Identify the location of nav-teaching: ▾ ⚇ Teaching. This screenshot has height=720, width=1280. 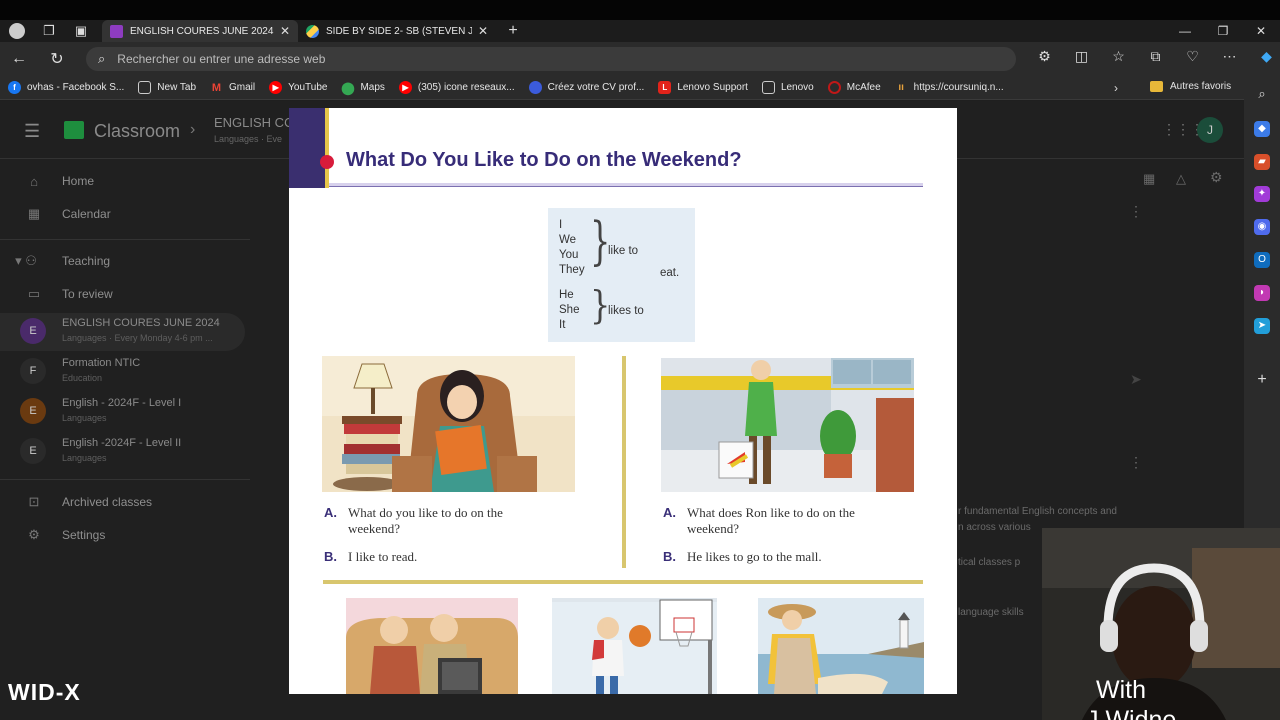
(120, 261).